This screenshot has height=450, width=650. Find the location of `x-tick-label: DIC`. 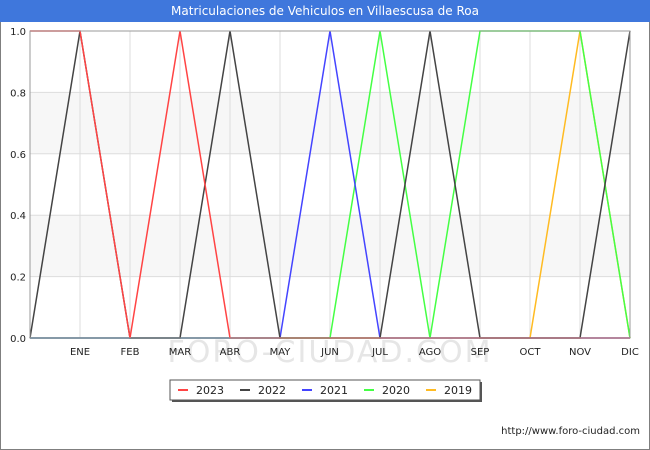

x-tick-label: DIC is located at coordinates (630, 352).